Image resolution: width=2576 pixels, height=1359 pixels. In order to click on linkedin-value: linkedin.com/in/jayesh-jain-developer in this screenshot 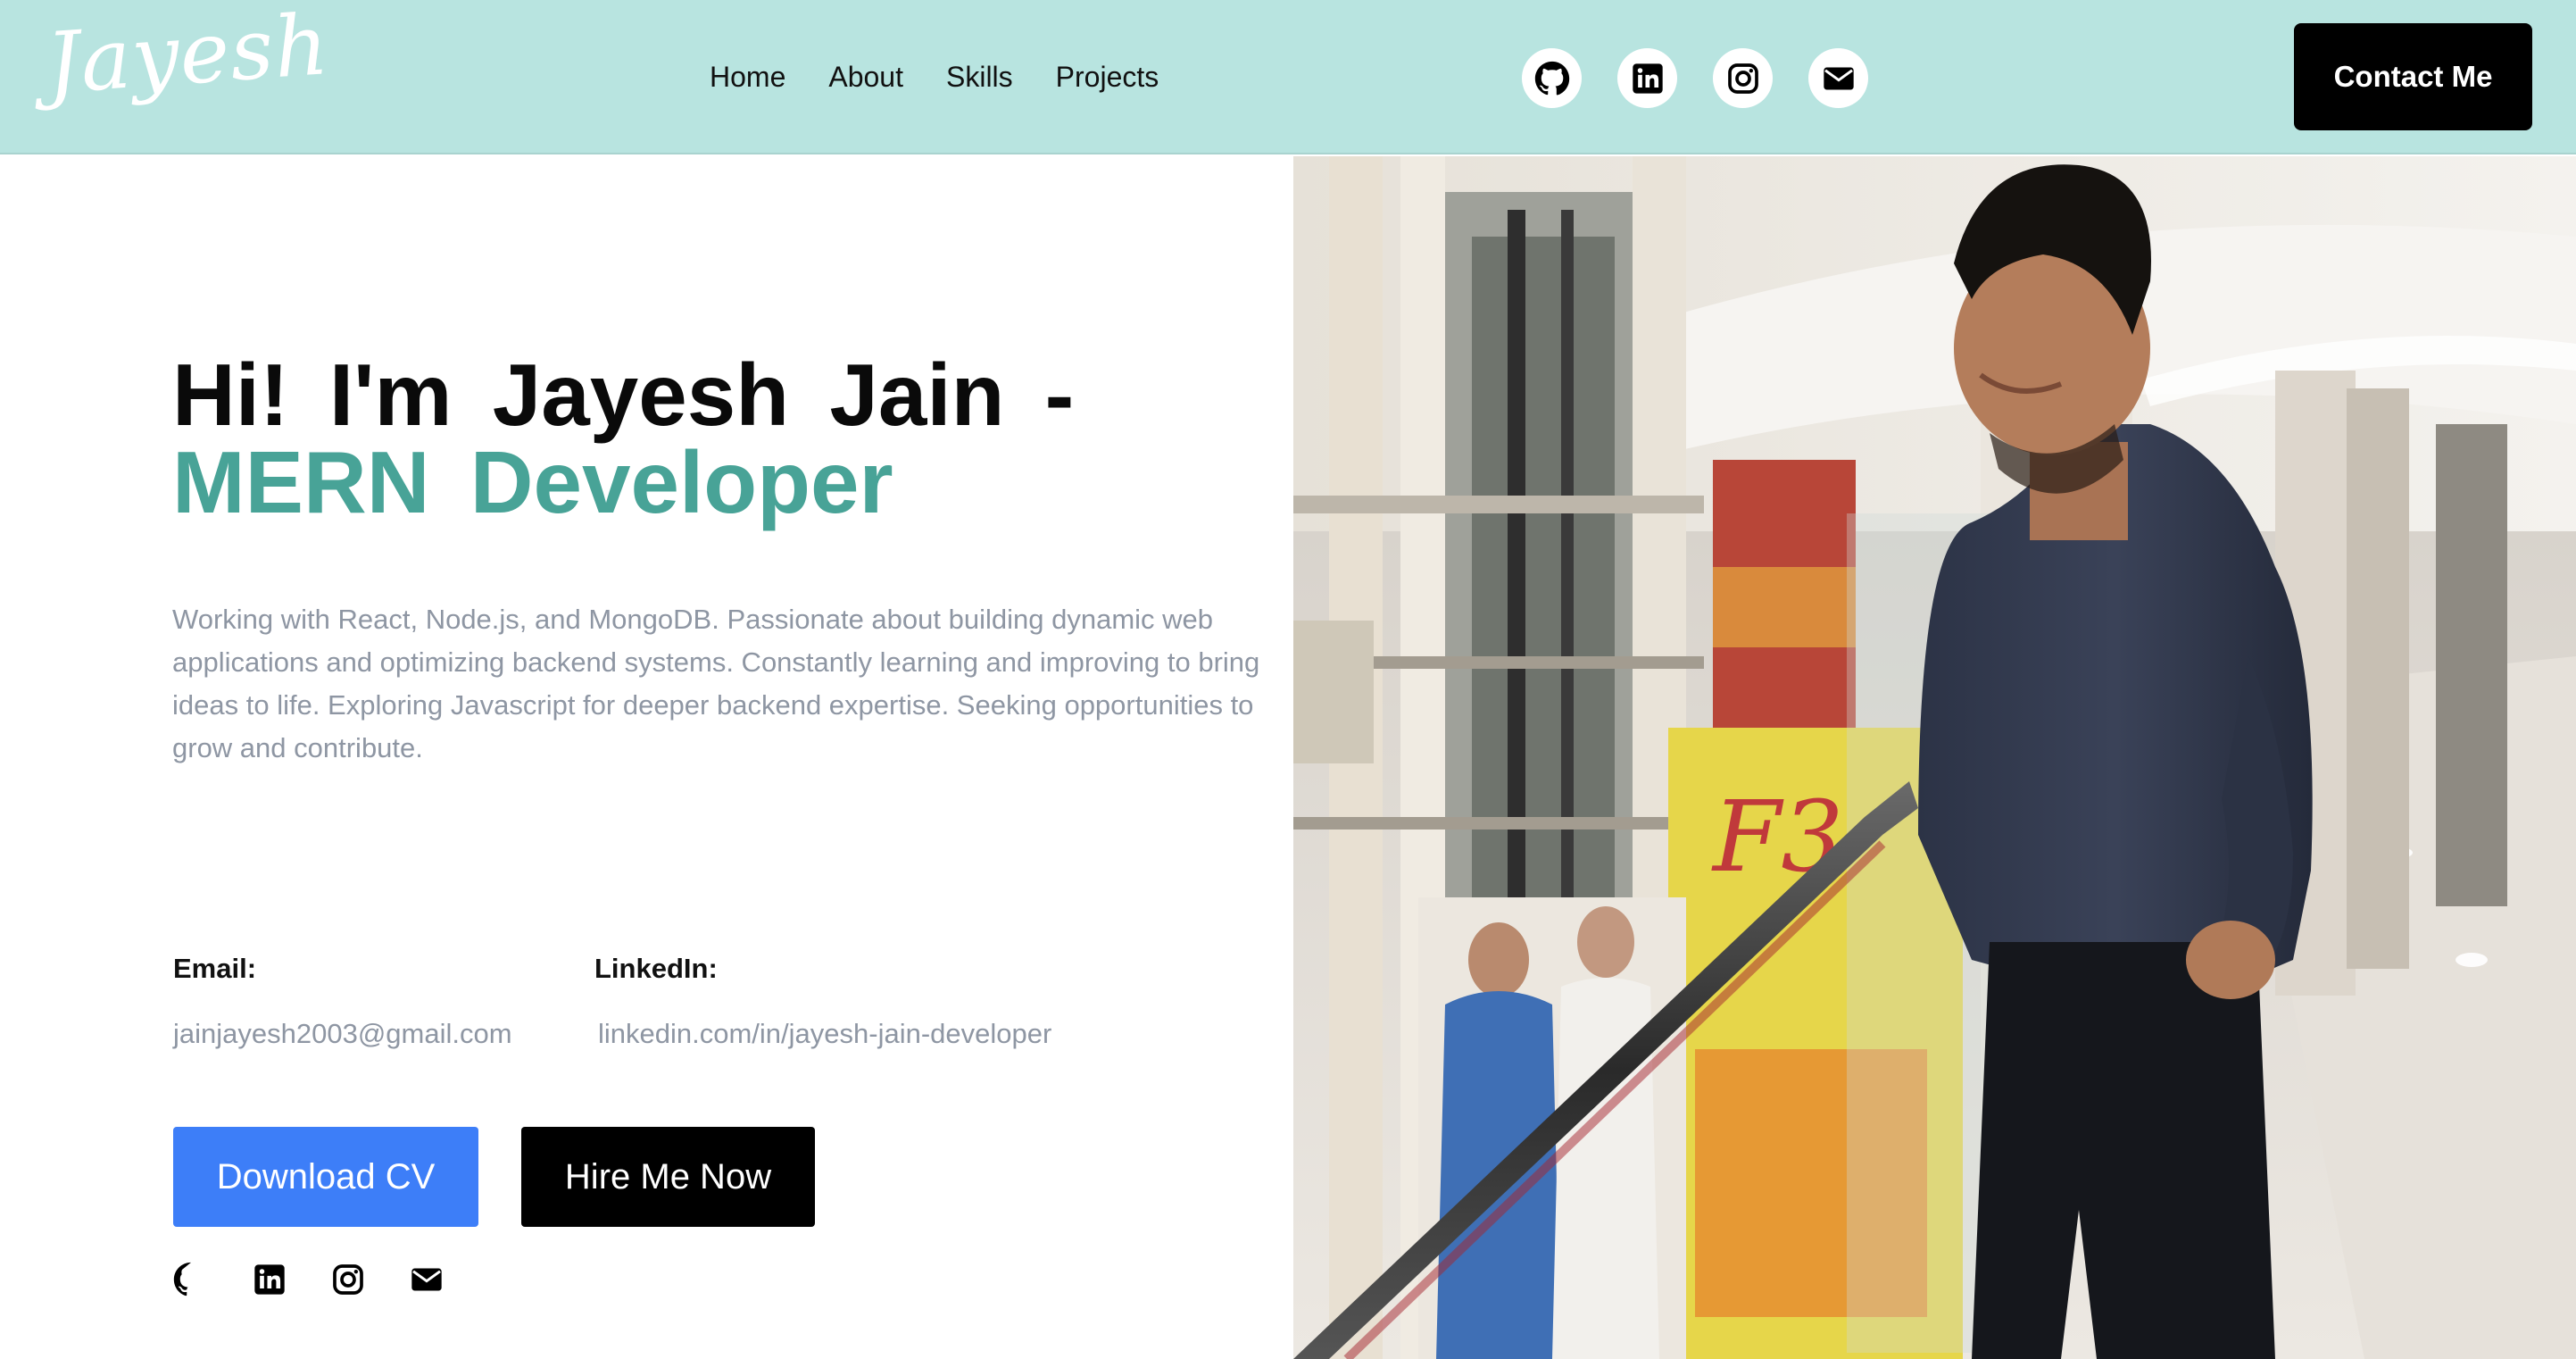, I will do `click(825, 1034)`.